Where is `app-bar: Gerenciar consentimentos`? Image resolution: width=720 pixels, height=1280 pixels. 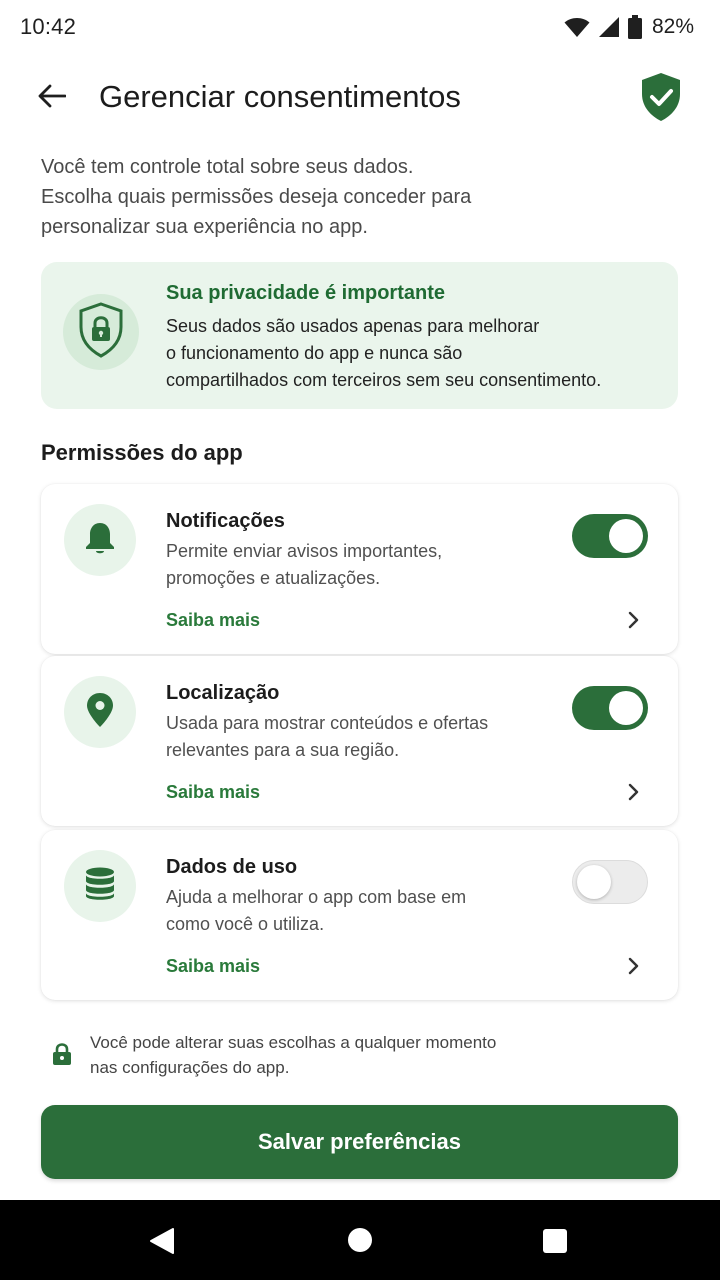 app-bar: Gerenciar consentimentos is located at coordinates (360, 98).